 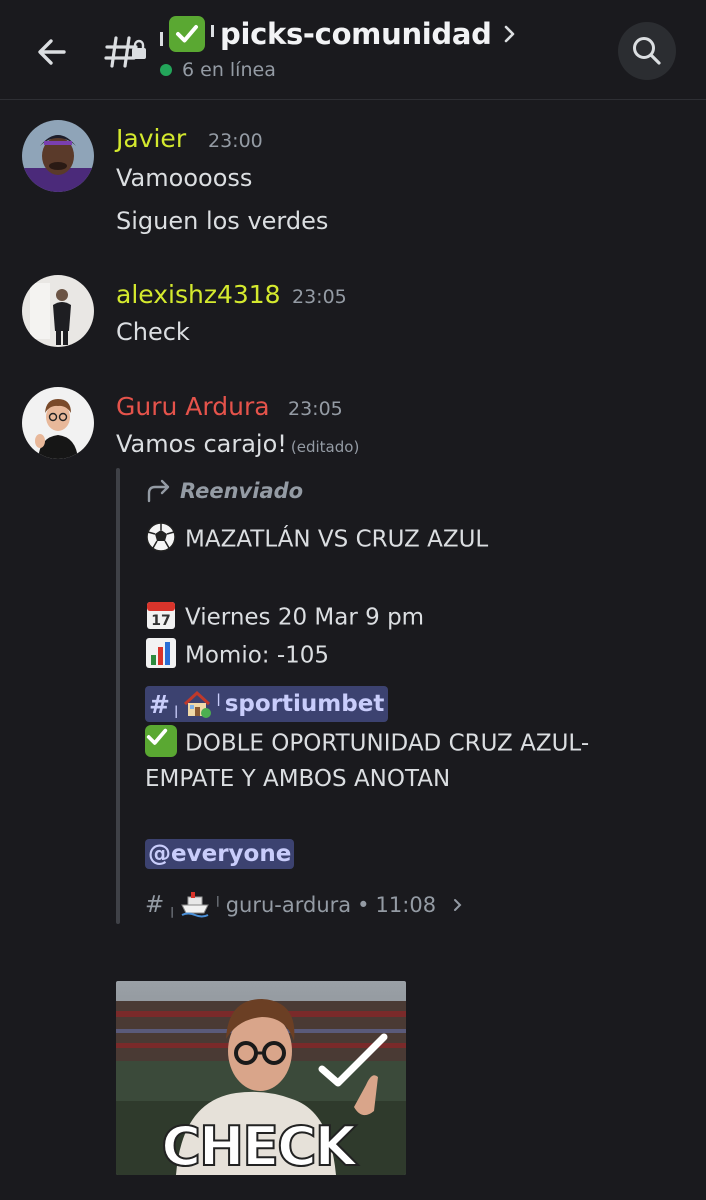 I want to click on check-gif: CHECK, so click(x=261, y=1078).